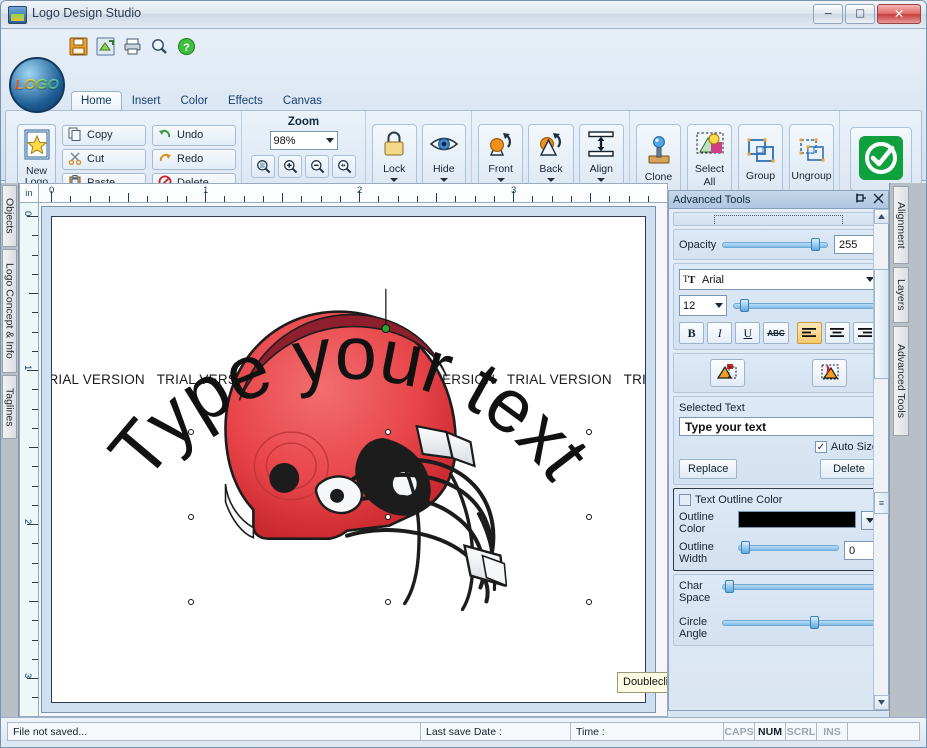 The image size is (927, 748). What do you see at coordinates (837, 333) in the screenshot?
I see `align-center-button` at bounding box center [837, 333].